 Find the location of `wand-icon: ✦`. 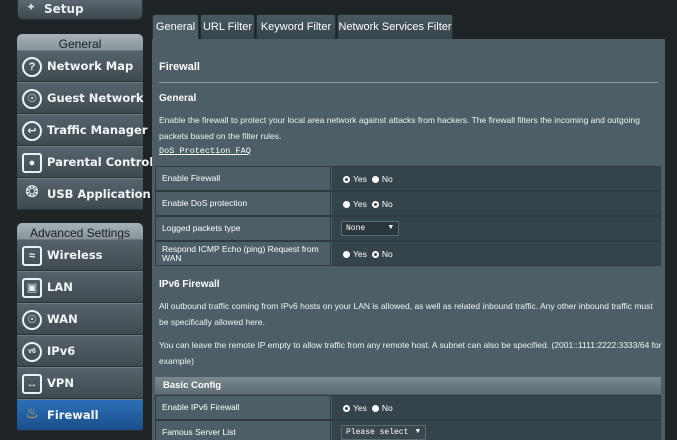

wand-icon: ✦ is located at coordinates (31, 7).